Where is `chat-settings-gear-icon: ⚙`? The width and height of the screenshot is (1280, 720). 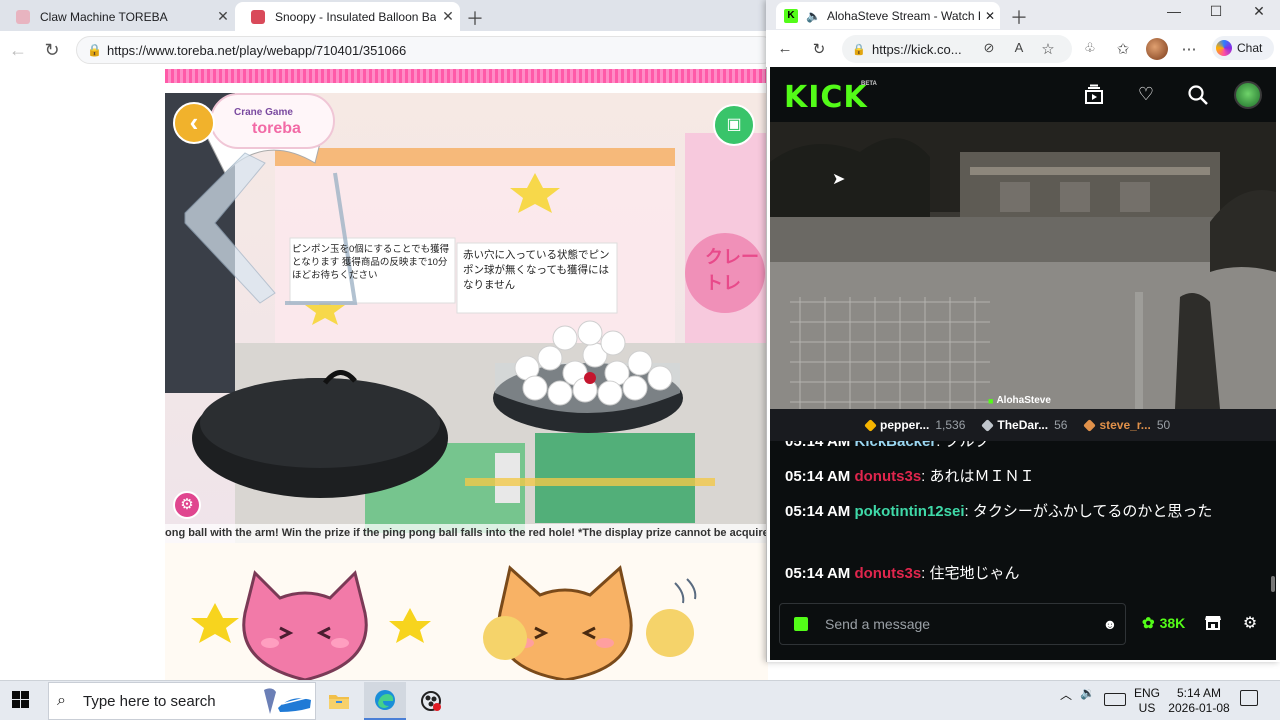 chat-settings-gear-icon: ⚙ is located at coordinates (1250, 623).